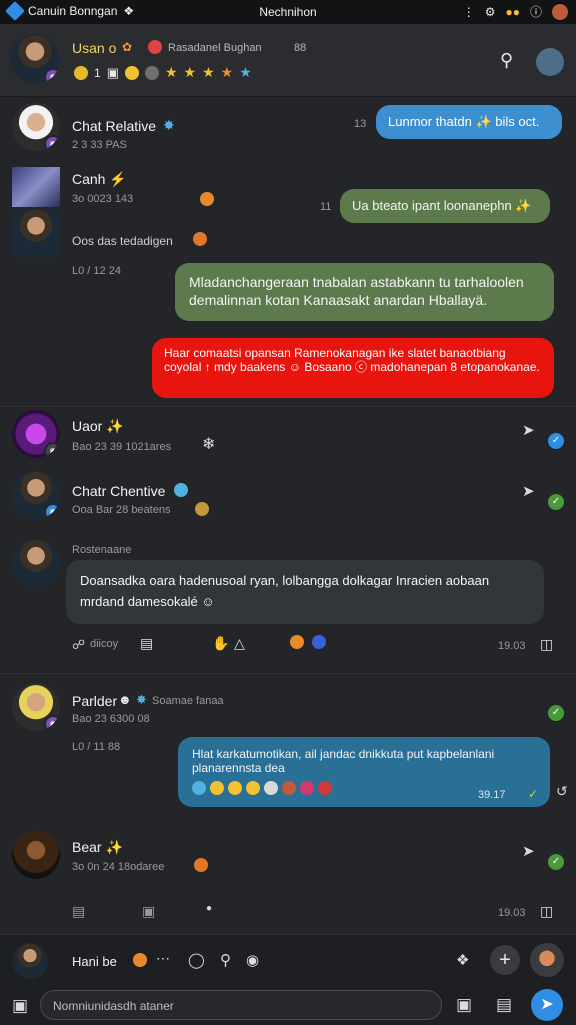 This screenshot has height=1025, width=576. I want to click on emoji-icon: ☻, so click(125, 699).